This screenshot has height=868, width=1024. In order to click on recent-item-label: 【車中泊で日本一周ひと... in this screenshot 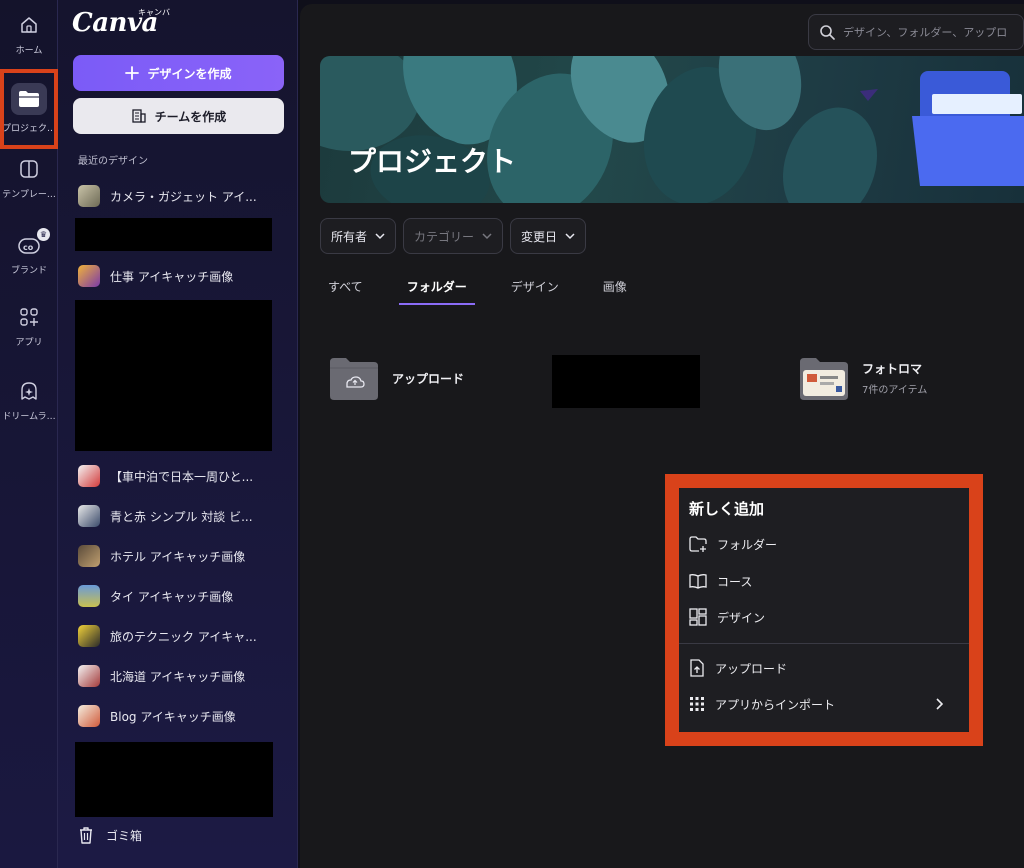, I will do `click(182, 476)`.